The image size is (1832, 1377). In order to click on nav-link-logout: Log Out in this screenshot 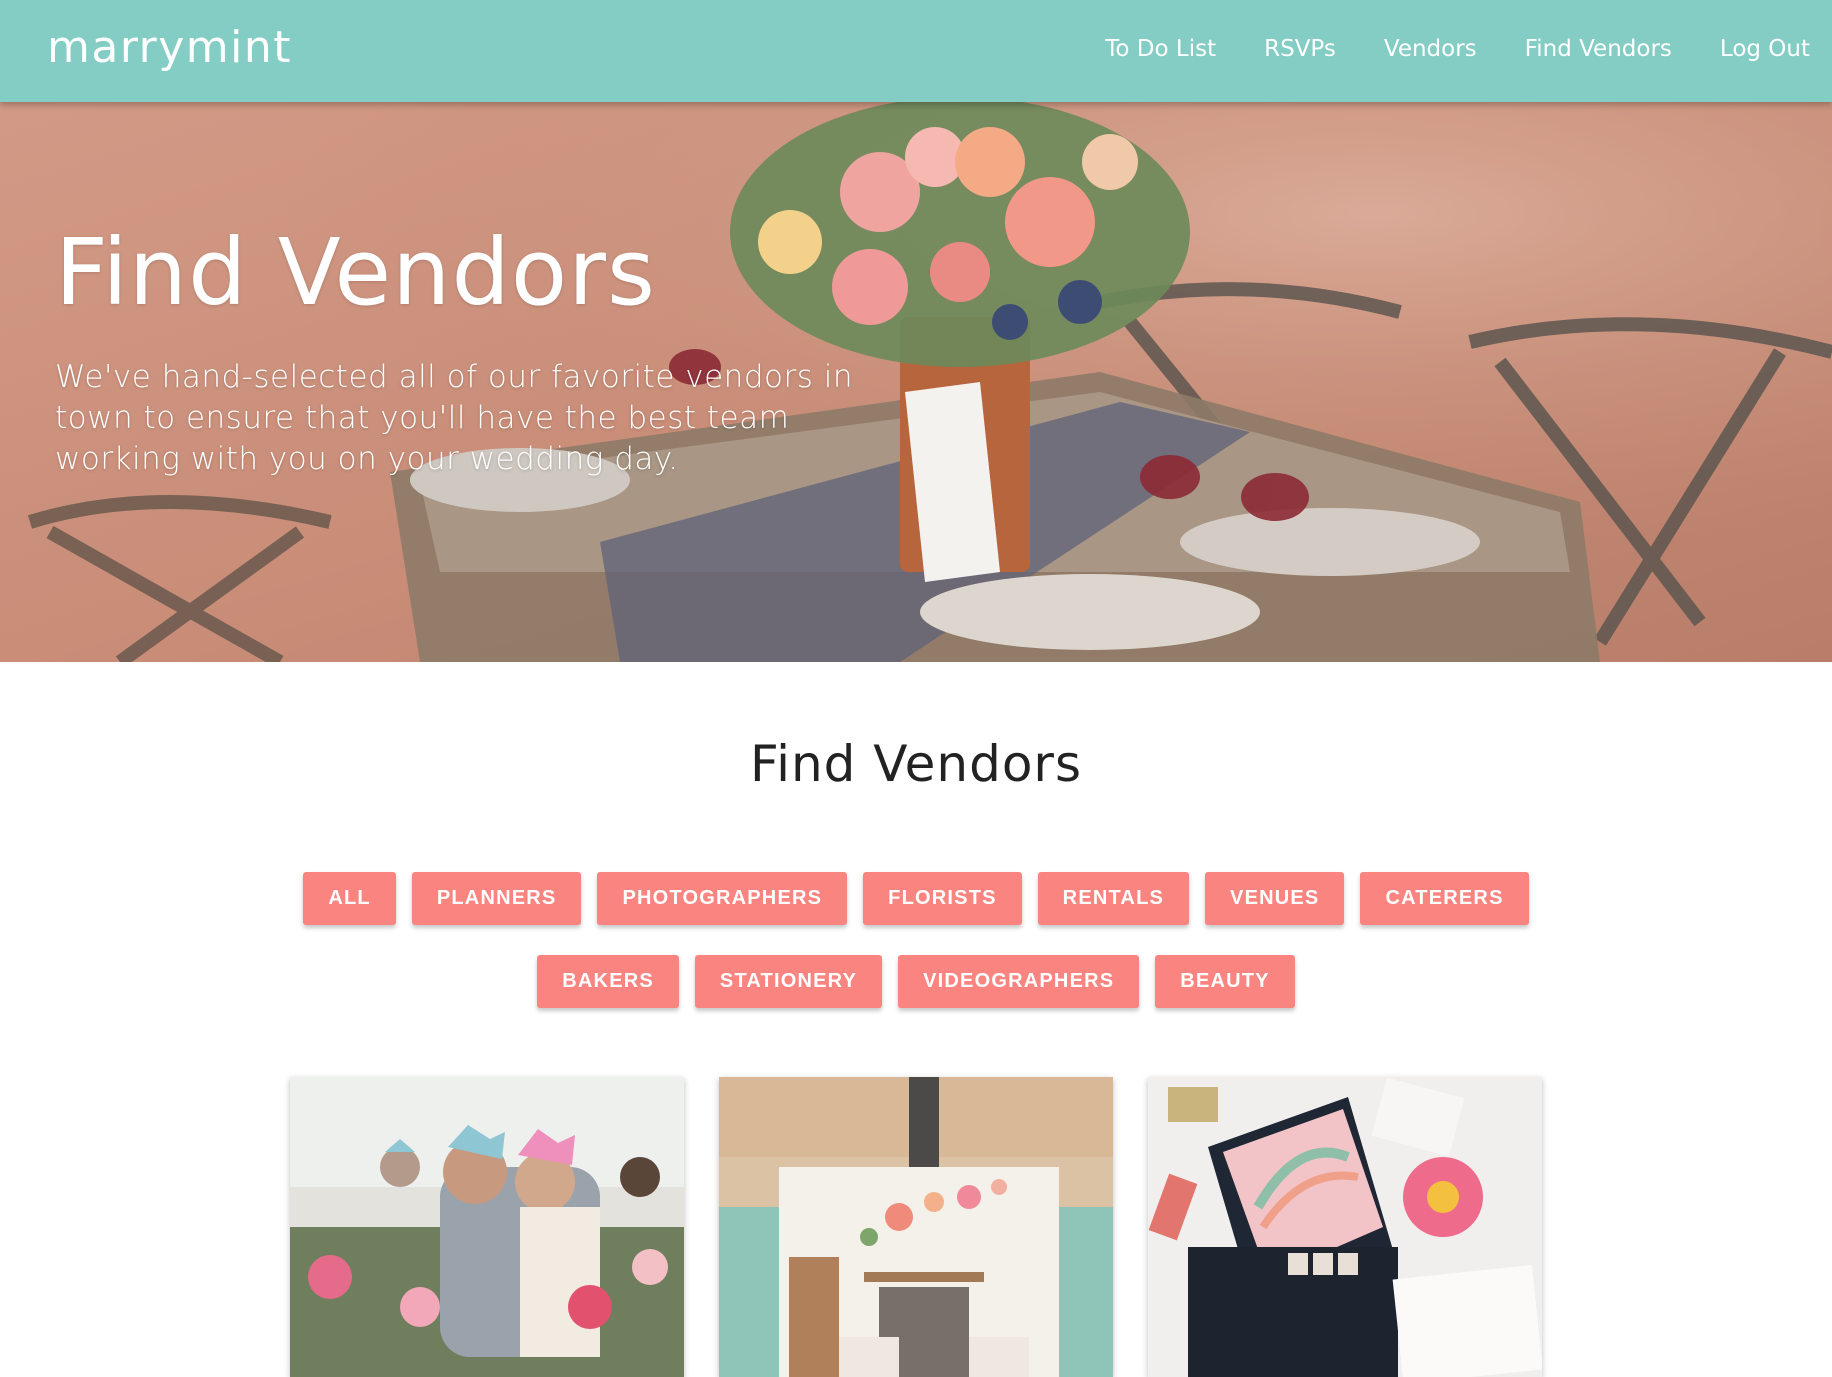, I will do `click(1765, 49)`.